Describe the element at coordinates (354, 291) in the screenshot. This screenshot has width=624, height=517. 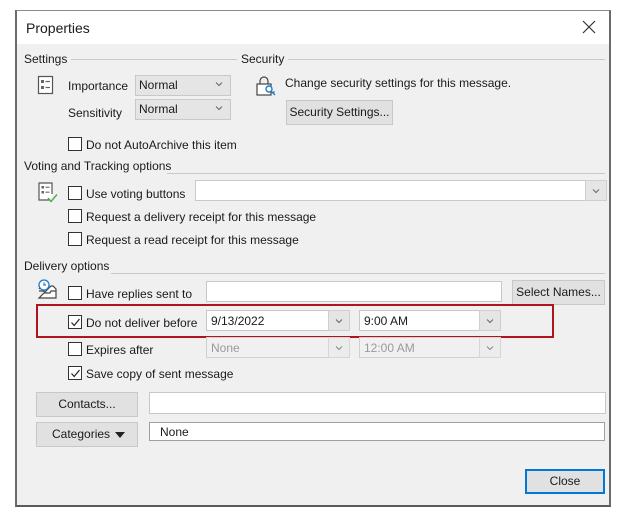
I see `replies-to-input` at that location.